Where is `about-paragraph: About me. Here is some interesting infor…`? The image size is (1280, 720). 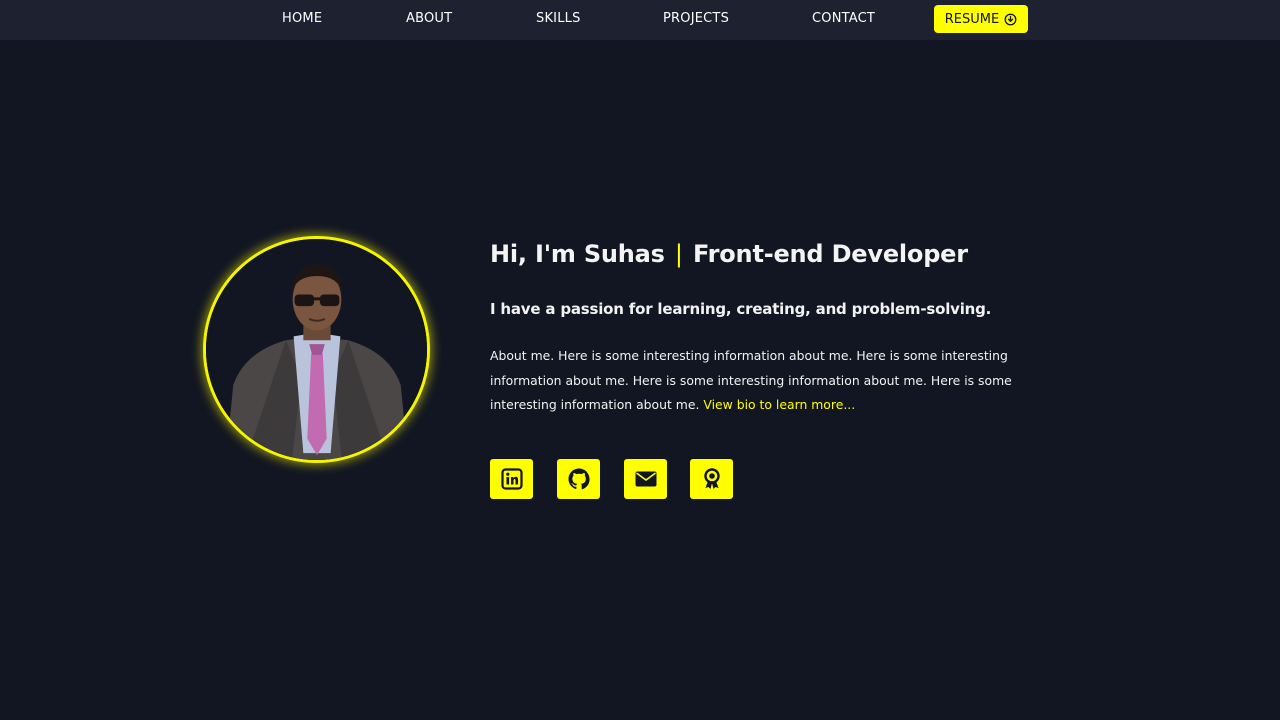
about-paragraph: About me. Here is some interesting infor… is located at coordinates (755, 381).